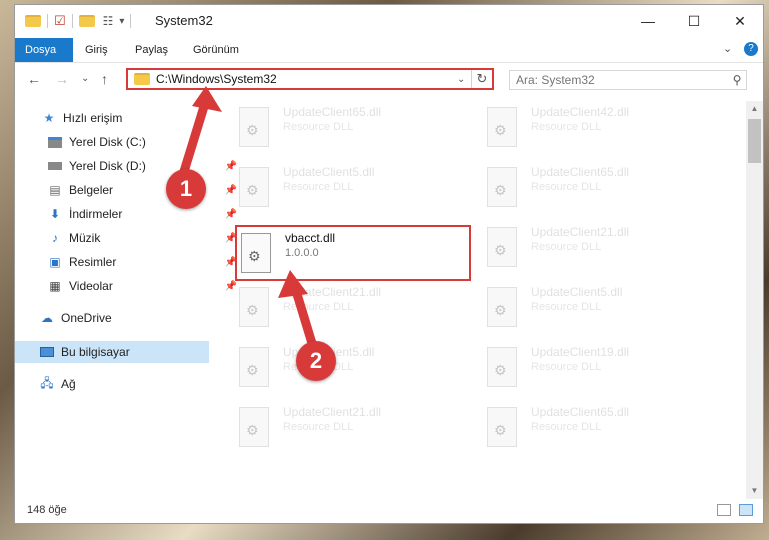  I want to click on scrollbar-thumb, so click(754, 141).